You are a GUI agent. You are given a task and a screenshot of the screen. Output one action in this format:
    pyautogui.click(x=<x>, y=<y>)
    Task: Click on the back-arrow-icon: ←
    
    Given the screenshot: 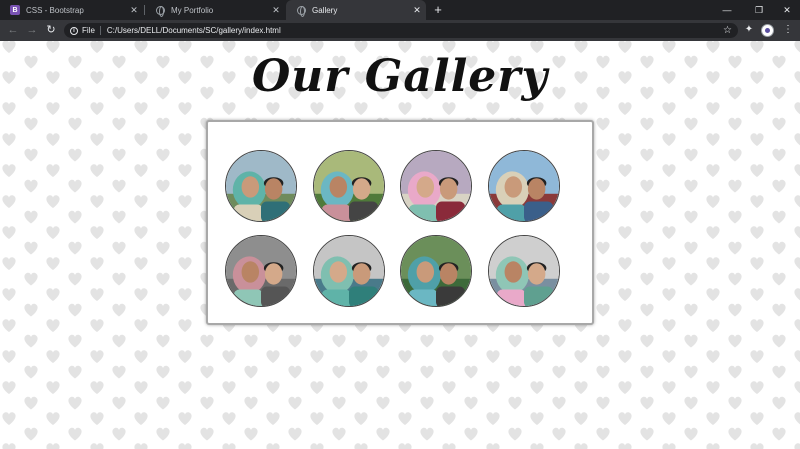 What is the action you would take?
    pyautogui.click(x=13, y=30)
    